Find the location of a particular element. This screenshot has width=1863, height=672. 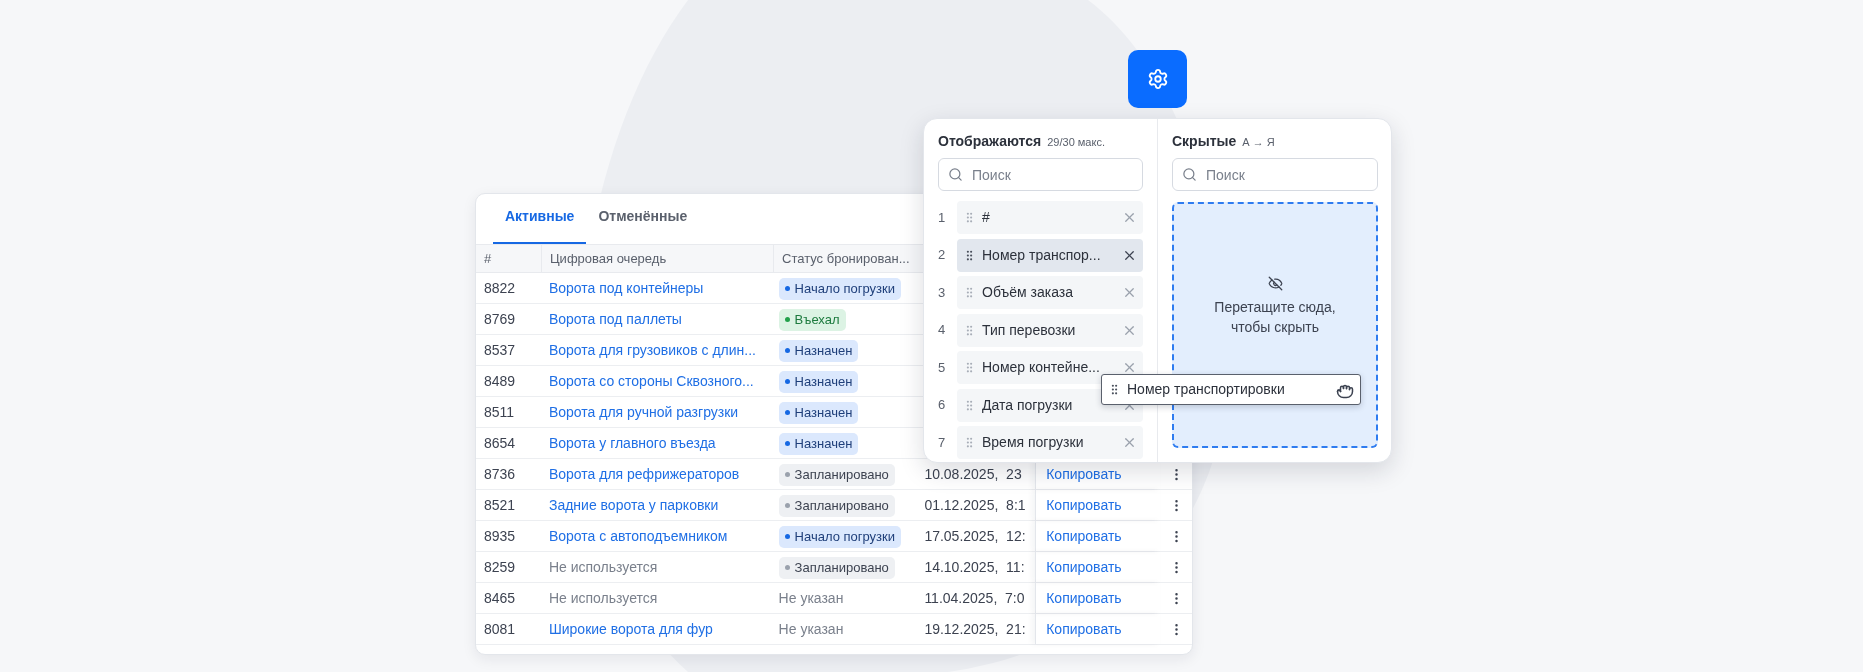

table-cell: 11.04.2025, 7:0 is located at coordinates (974, 597).